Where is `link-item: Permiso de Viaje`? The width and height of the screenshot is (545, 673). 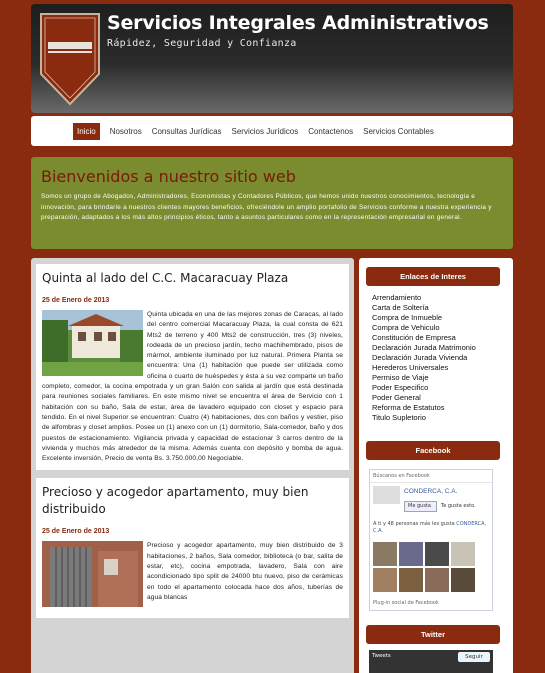 link-item: Permiso de Viaje is located at coordinates (442, 378).